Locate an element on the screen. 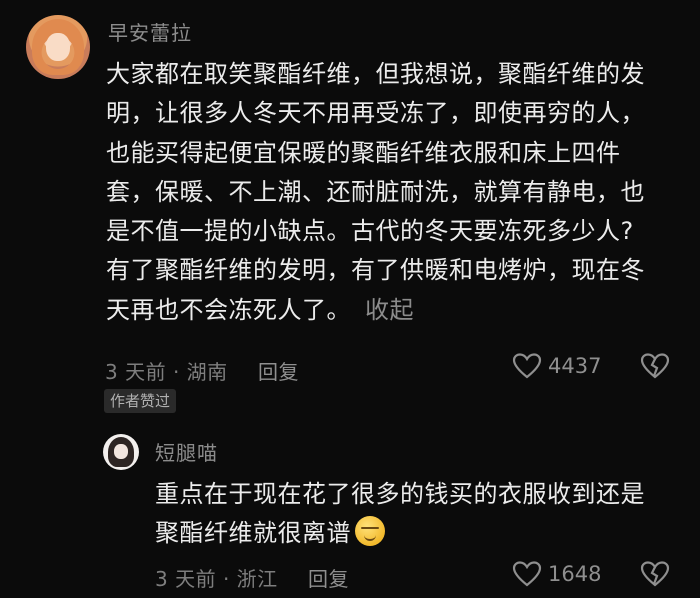 This screenshot has height=598, width=700. comment-line-last: 天再也不会冻死人了。 收起 is located at coordinates (391, 310).